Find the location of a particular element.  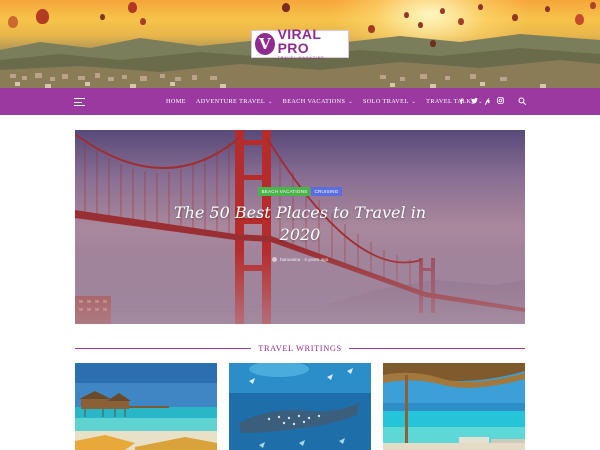

nav-item-label: SOLO TRAVEL is located at coordinates (385, 101).